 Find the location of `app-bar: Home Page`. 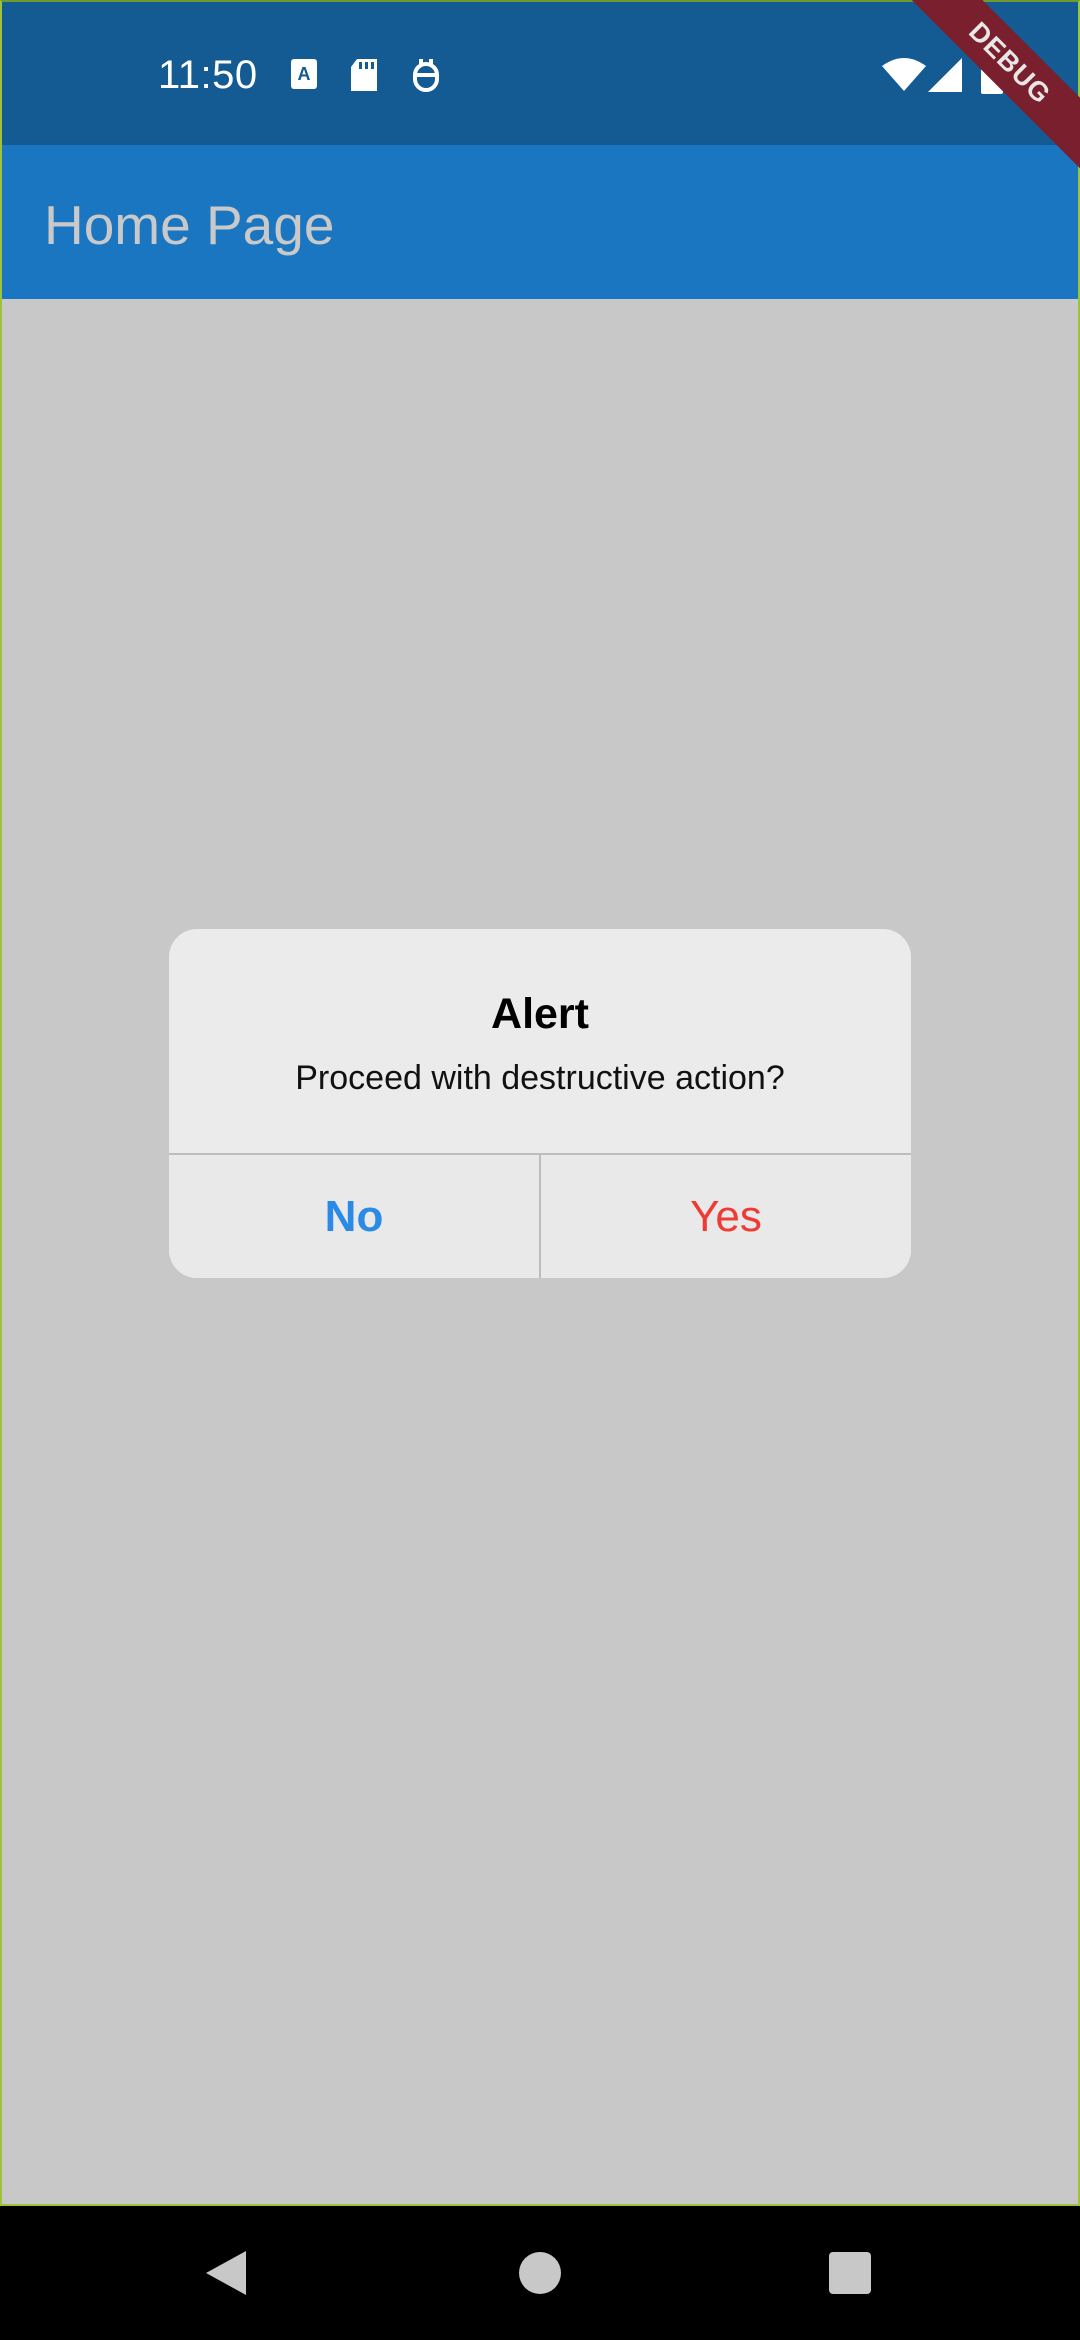

app-bar: Home Page is located at coordinates (540, 222).